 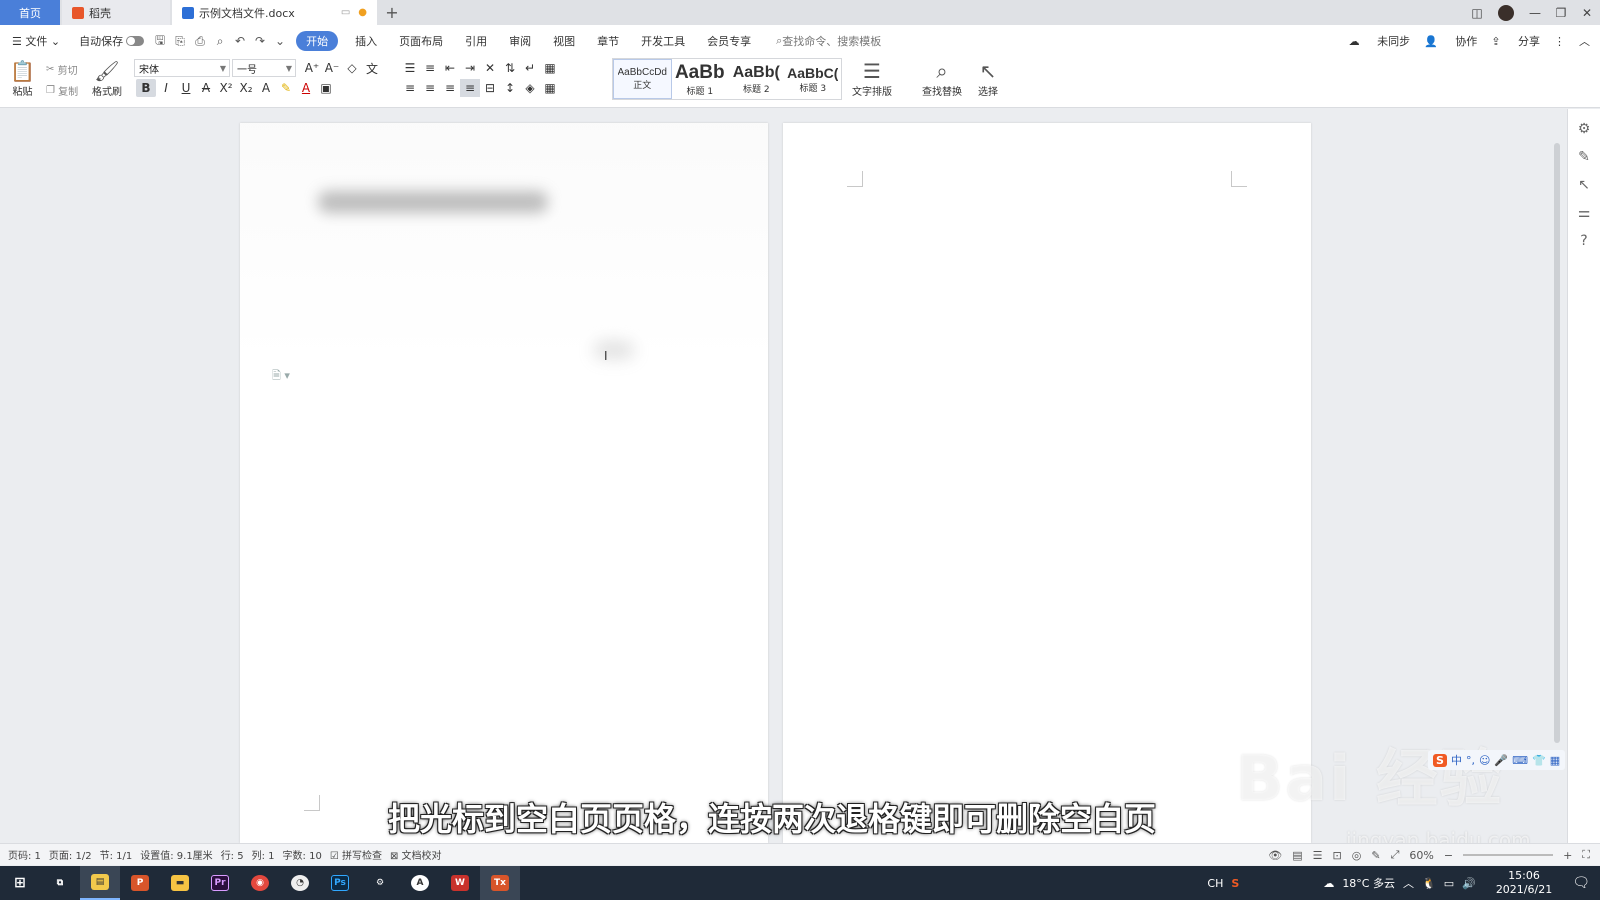 What do you see at coordinates (107, 78) in the screenshot?
I see `format-painter-button: 🖌 格式刷` at bounding box center [107, 78].